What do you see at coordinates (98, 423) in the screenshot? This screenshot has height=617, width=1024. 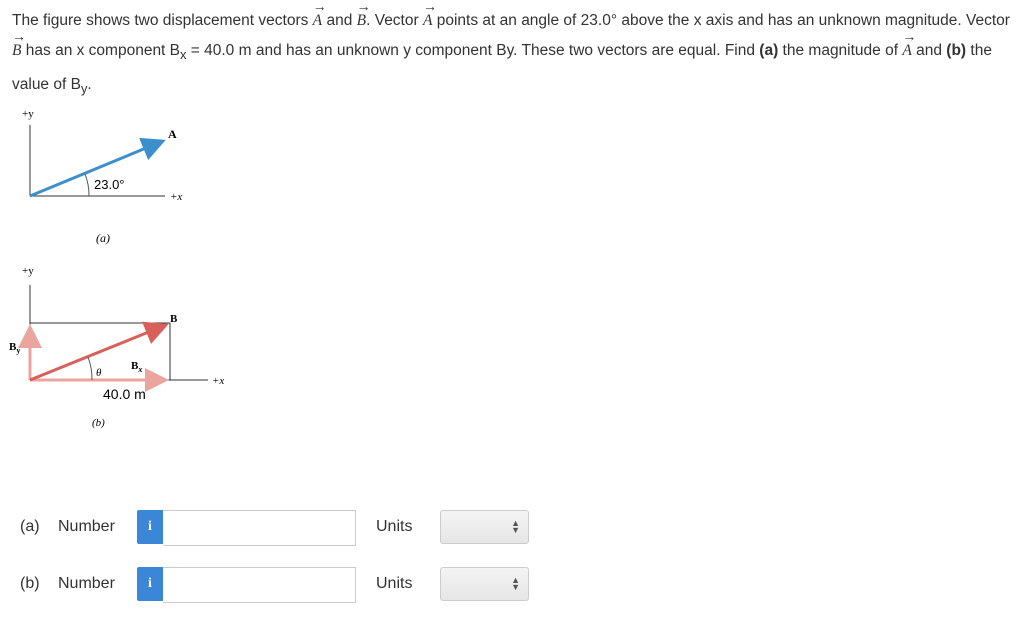 I see `caption-b: (b)` at bounding box center [98, 423].